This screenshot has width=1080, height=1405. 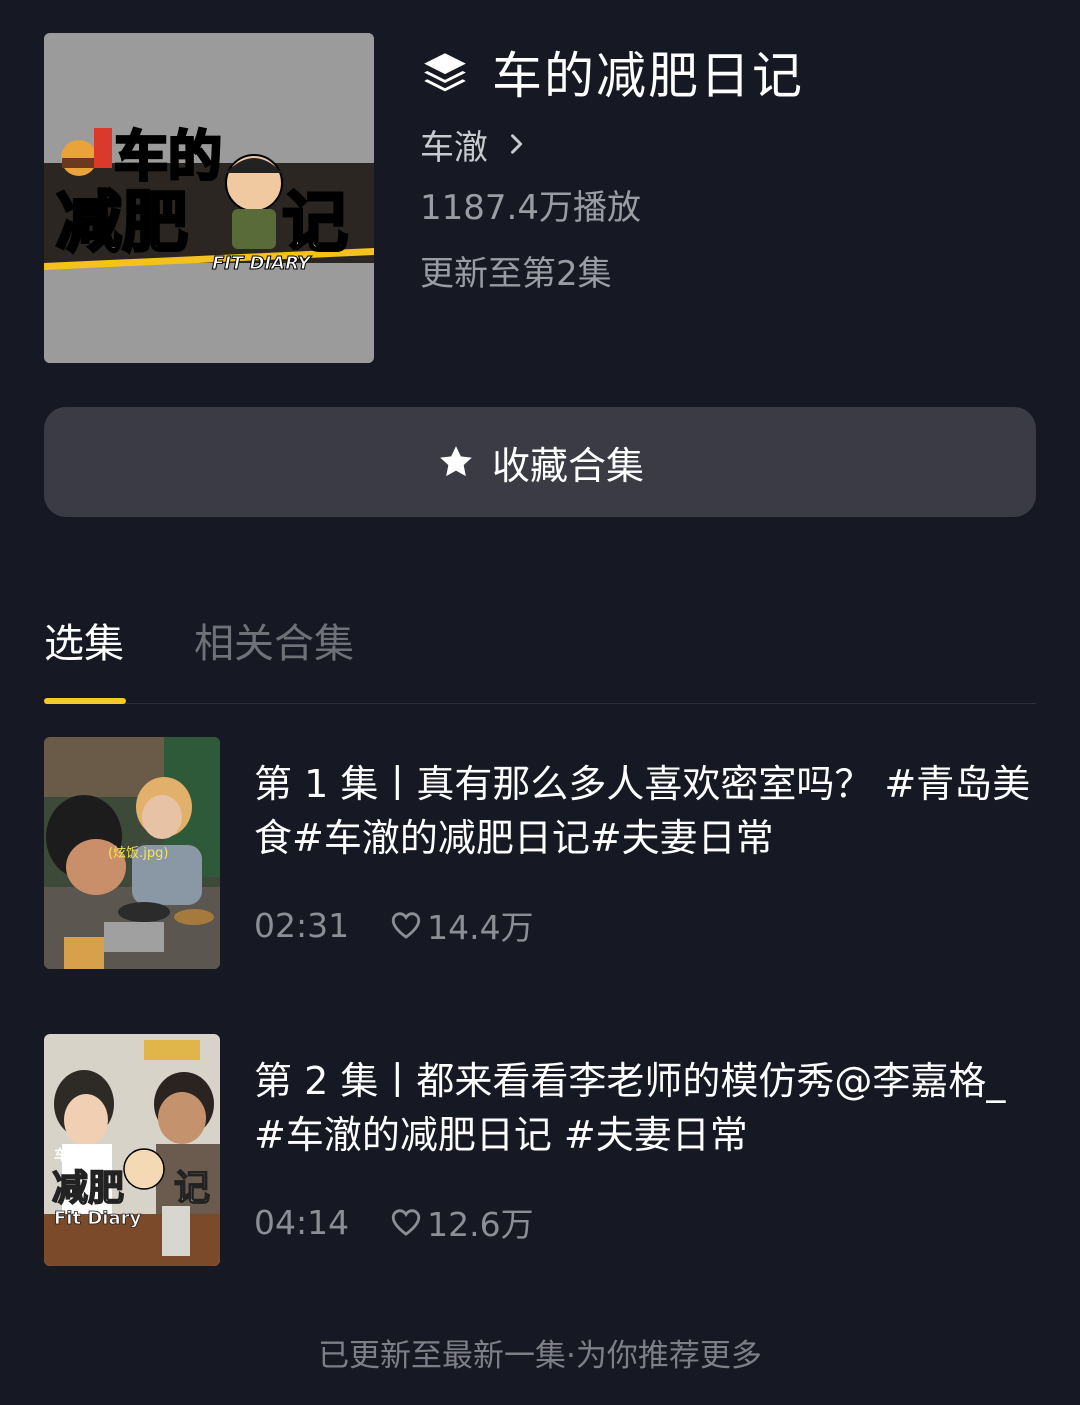 What do you see at coordinates (209, 198) in the screenshot?
I see `collection-cover: 车的 减肥 记 FIT DIARY` at bounding box center [209, 198].